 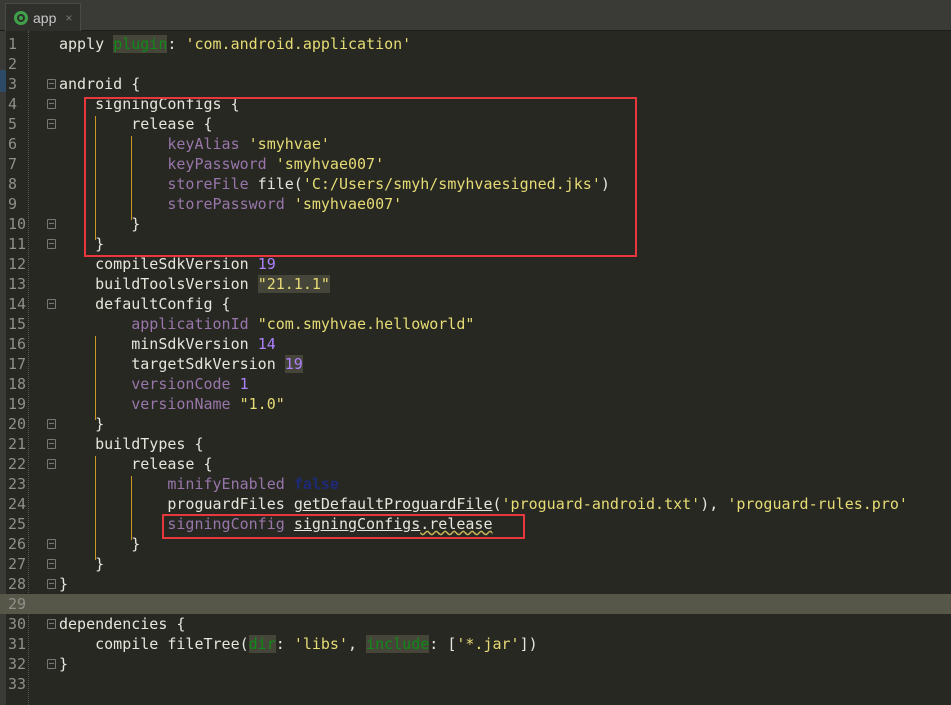 I want to click on line-number: 29, so click(x=17, y=604).